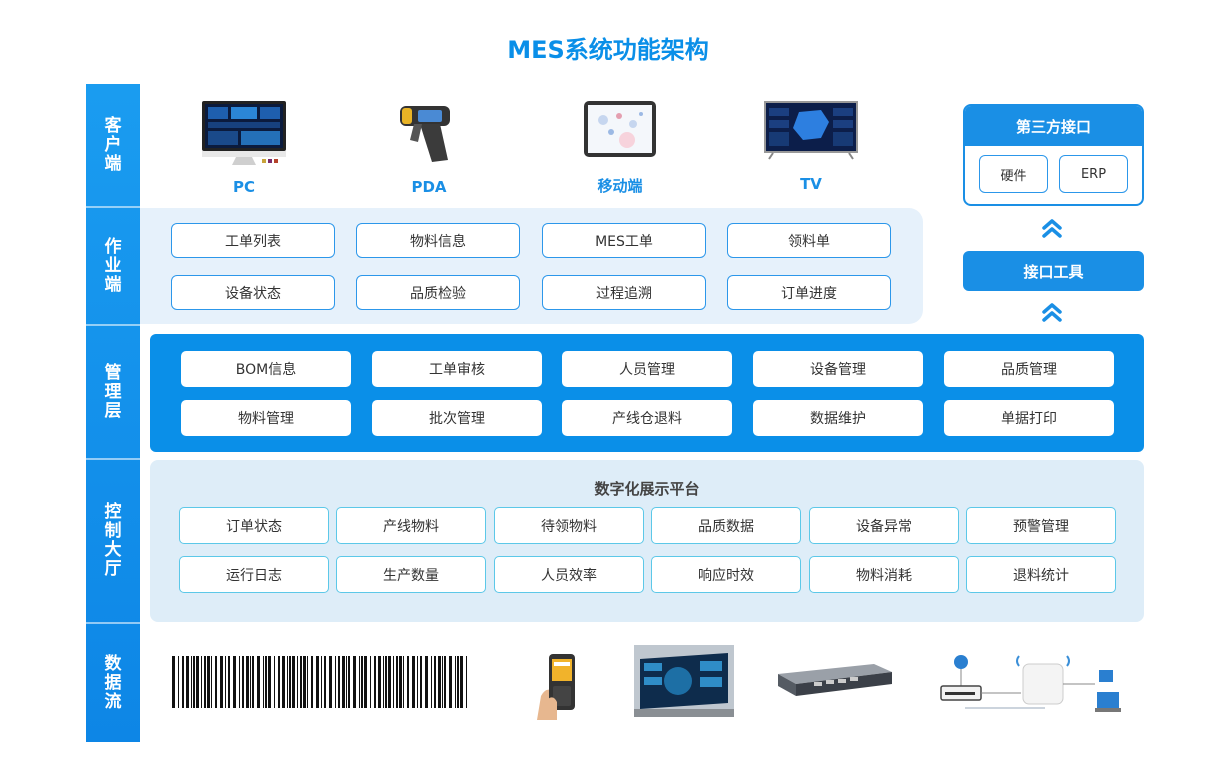  What do you see at coordinates (457, 418) in the screenshot?
I see `management-item: 批次管理` at bounding box center [457, 418].